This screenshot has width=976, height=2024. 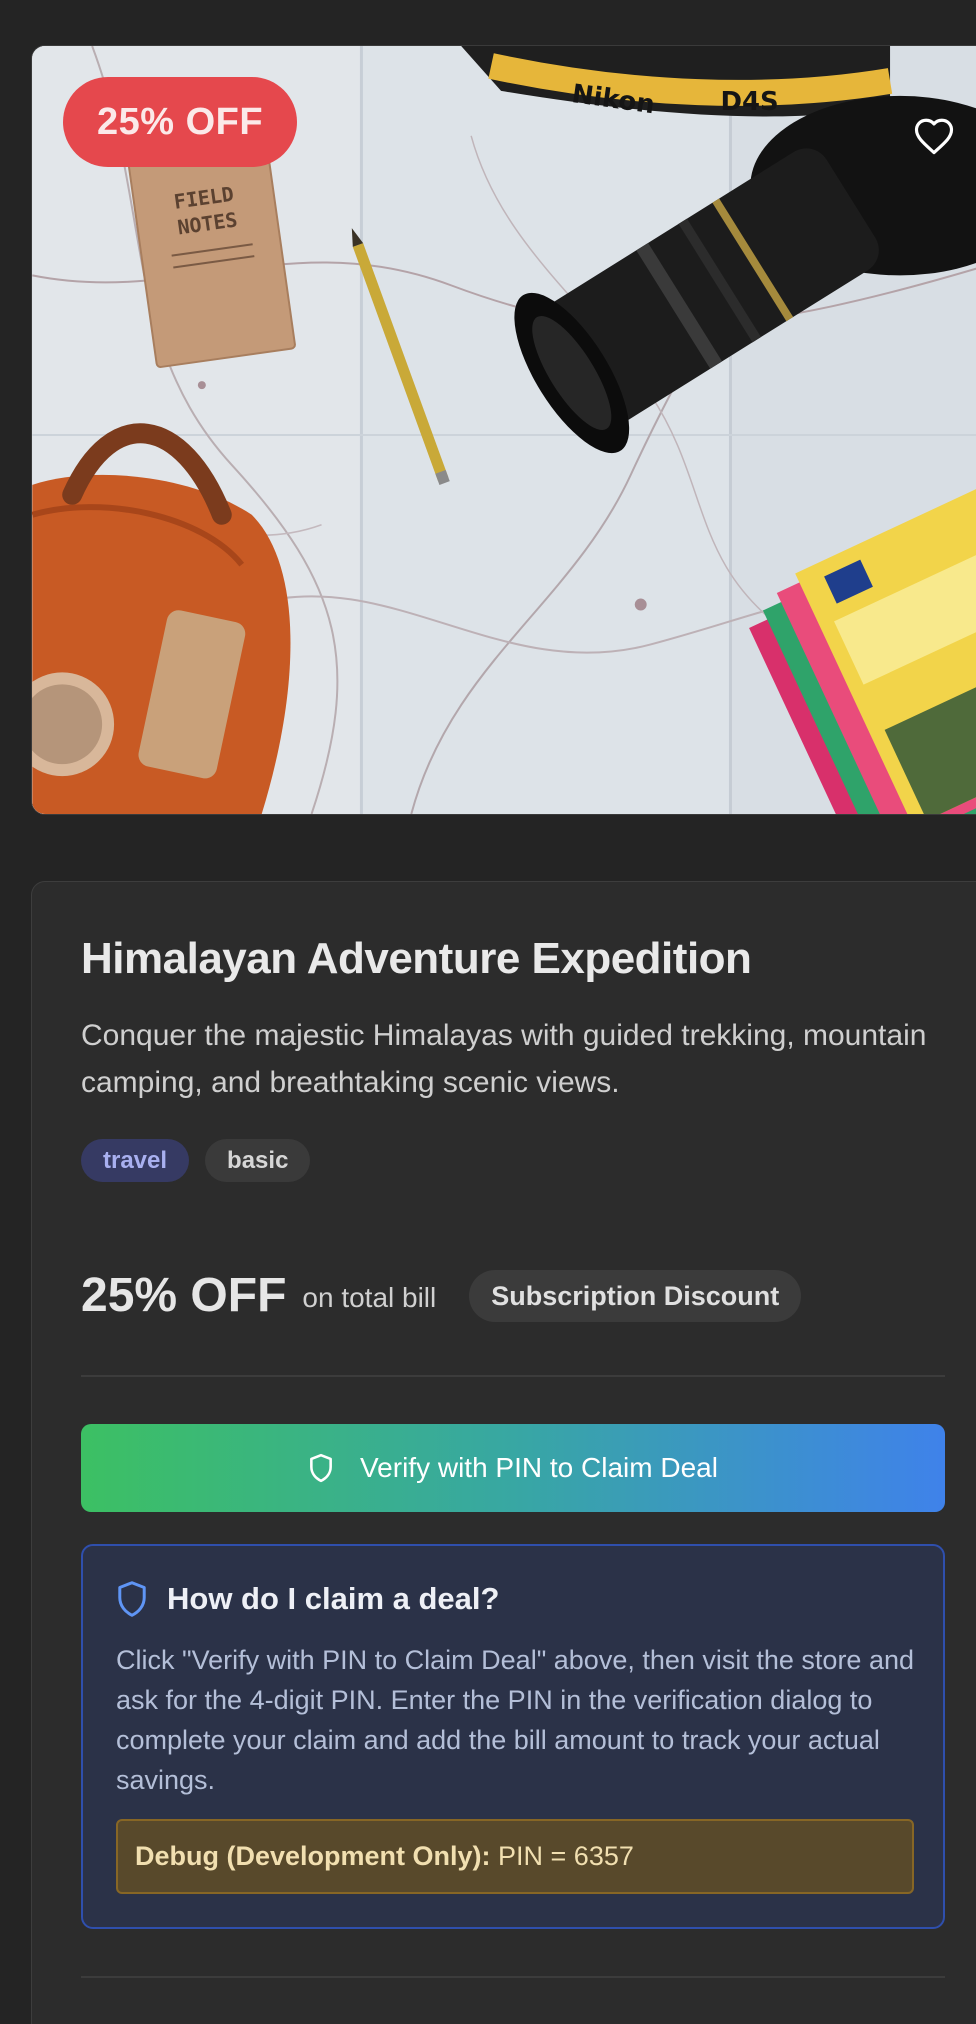 What do you see at coordinates (333, 1598) in the screenshot?
I see `how-to-claim-title: How do I claim a deal?` at bounding box center [333, 1598].